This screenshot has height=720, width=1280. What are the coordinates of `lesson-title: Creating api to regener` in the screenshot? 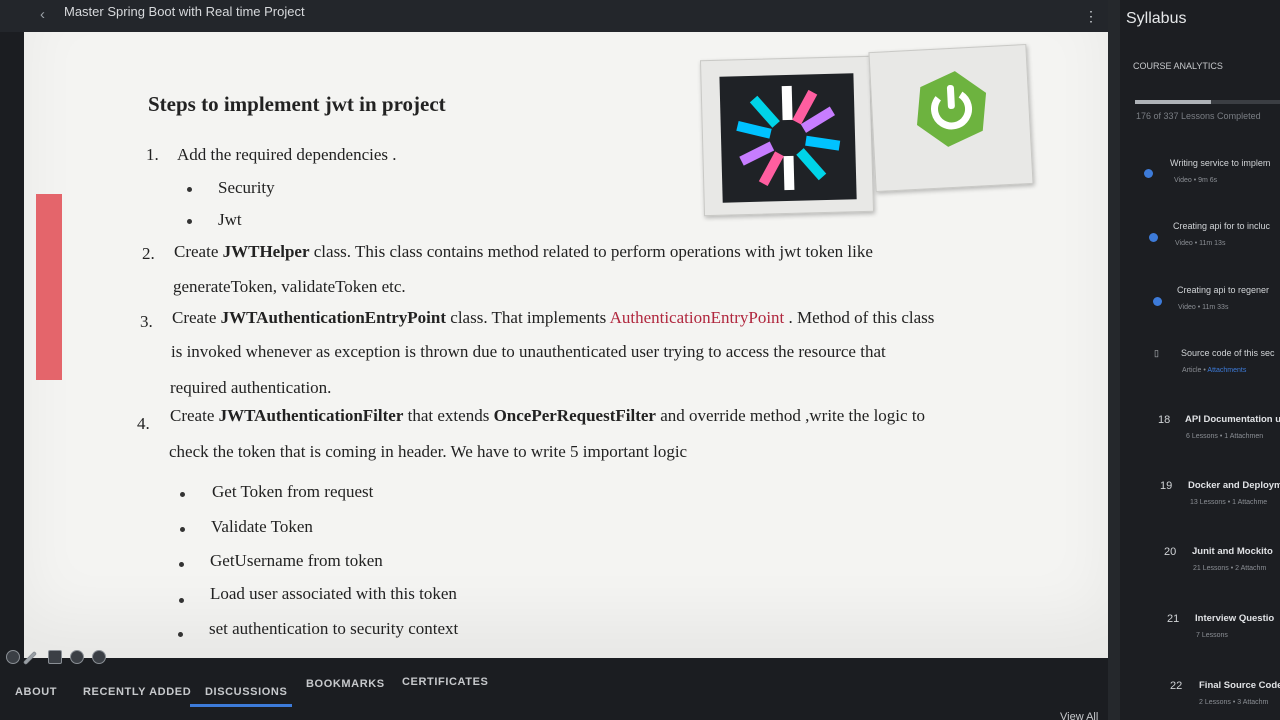 It's located at (1223, 290).